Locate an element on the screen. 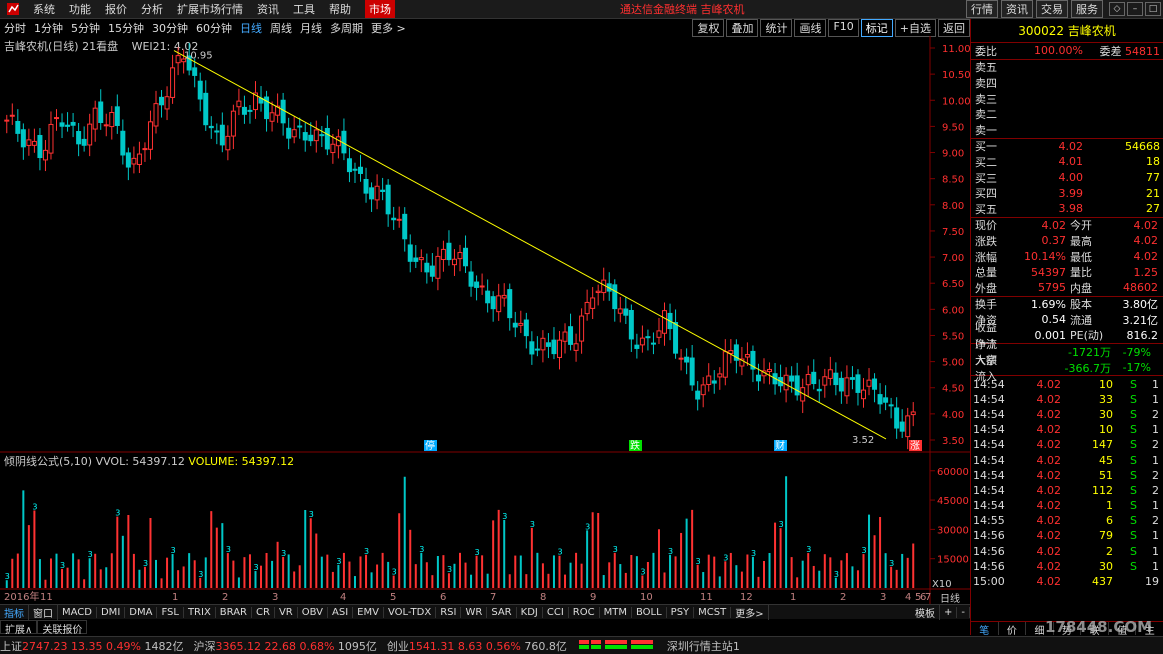 The height and width of the screenshot is (654, 1163). buy-row: 买五 3.98 27 is located at coordinates (1067, 209).